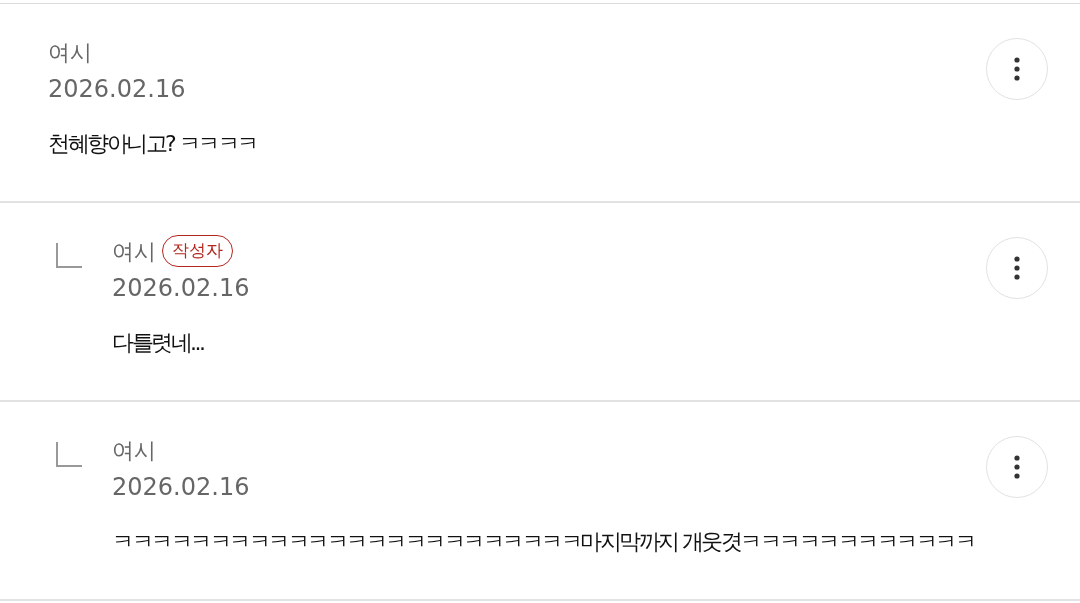  Describe the element at coordinates (152, 144) in the screenshot. I see `comment-text: 천혜향아니고? ㅋㅋㅋㅋ` at that location.